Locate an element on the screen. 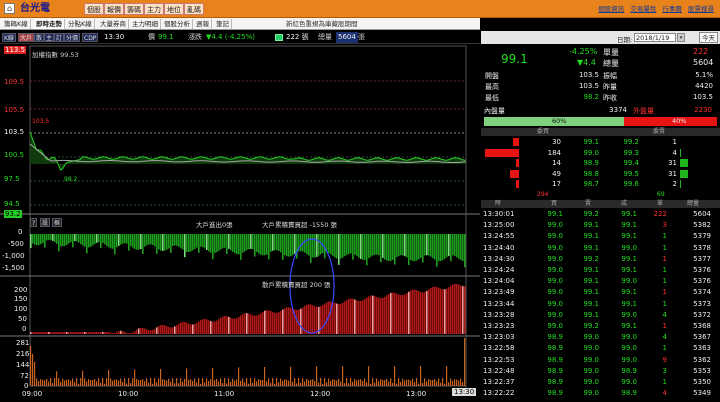 The height and width of the screenshot is (402, 720). trade-row: 13:23:49 99.0 99.1 99.1 1 5374 is located at coordinates (600, 292).